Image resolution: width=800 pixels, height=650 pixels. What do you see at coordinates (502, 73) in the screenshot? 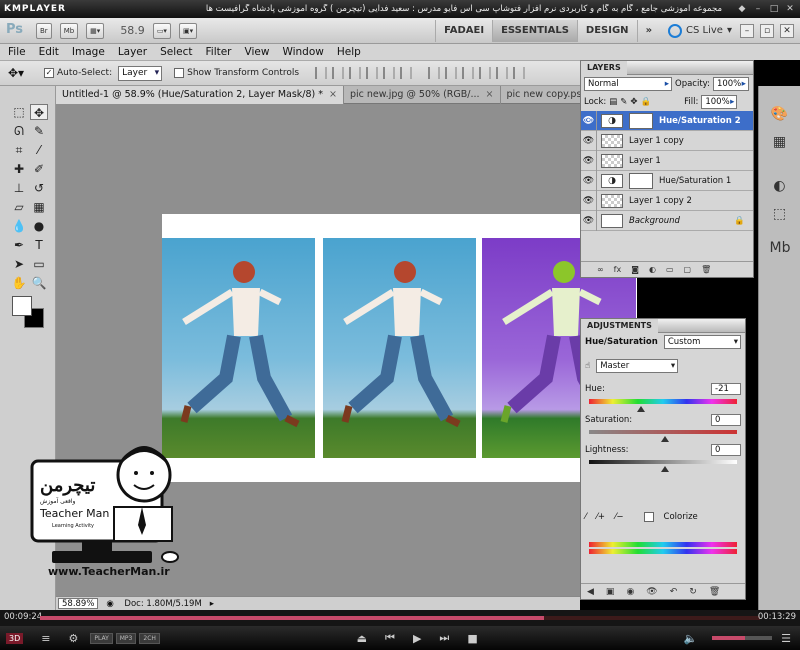
I see `distribute-hcenter-icon` at bounding box center [502, 73].